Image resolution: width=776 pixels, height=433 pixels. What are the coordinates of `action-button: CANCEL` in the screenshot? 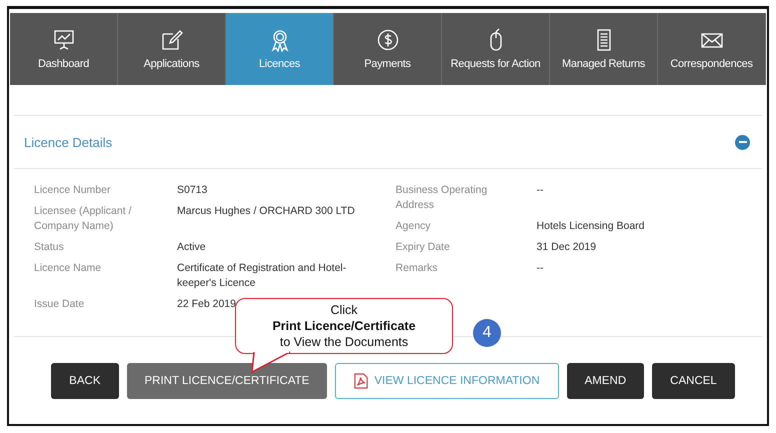 It's located at (693, 381).